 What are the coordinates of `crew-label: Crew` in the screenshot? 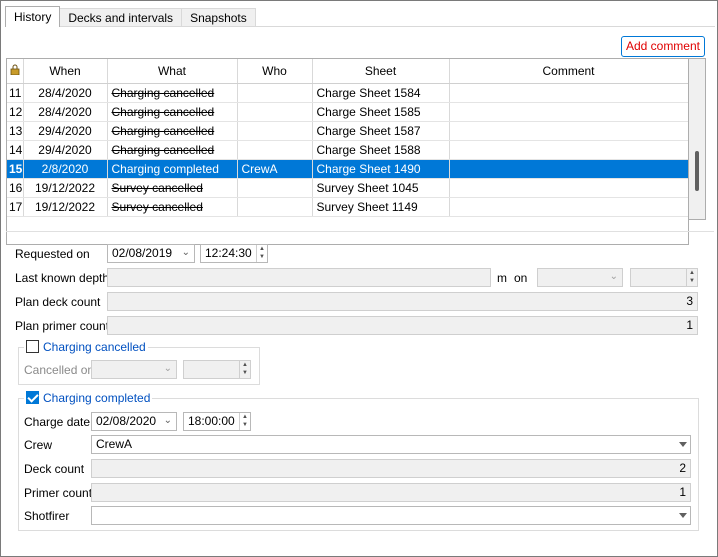 It's located at (38, 445).